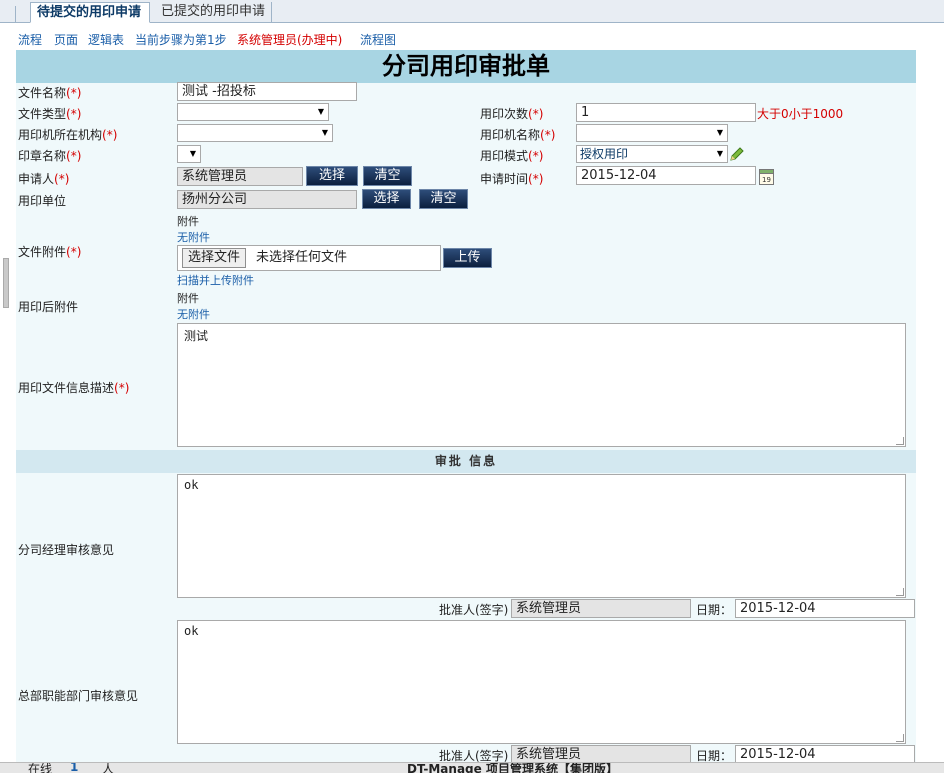 Image resolution: width=944 pixels, height=773 pixels. I want to click on machine-org-label: 用印机所在机构(*), so click(68, 135).